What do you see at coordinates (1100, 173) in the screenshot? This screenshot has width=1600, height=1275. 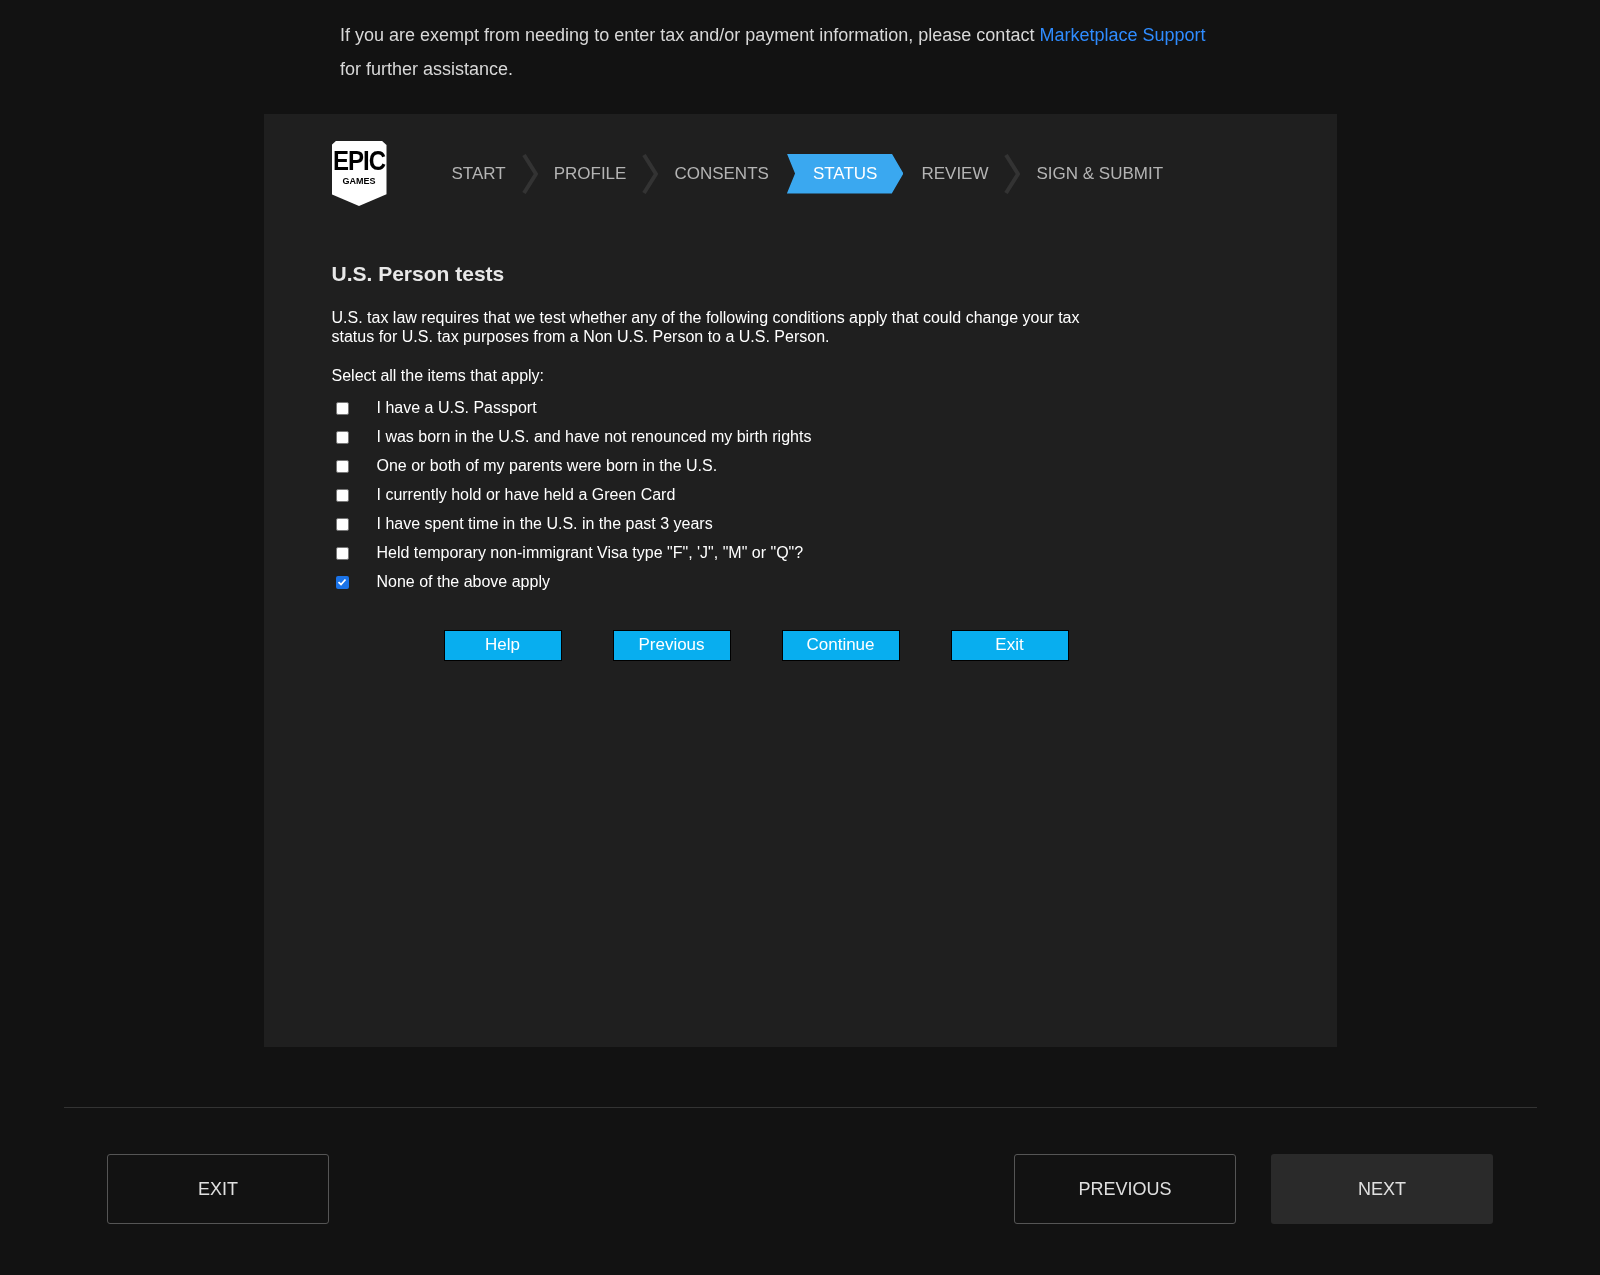 I see `step-tab: SIGN & SUBMIT` at bounding box center [1100, 173].